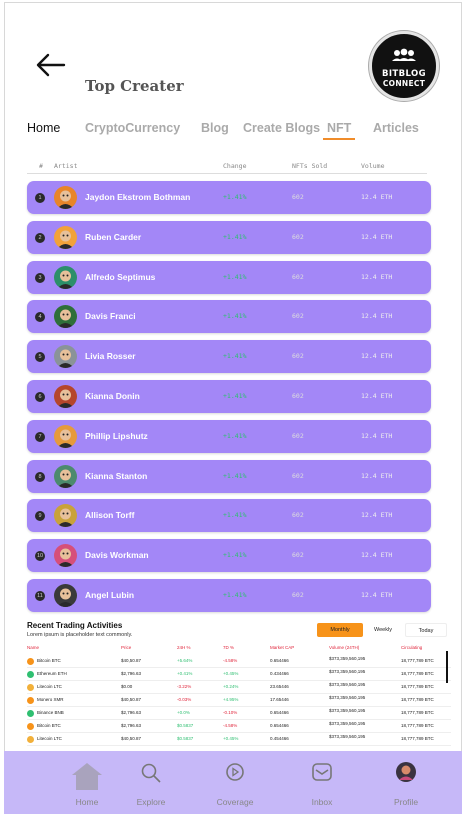  Describe the element at coordinates (33, 647) in the screenshot. I see `header-name: Name` at that location.